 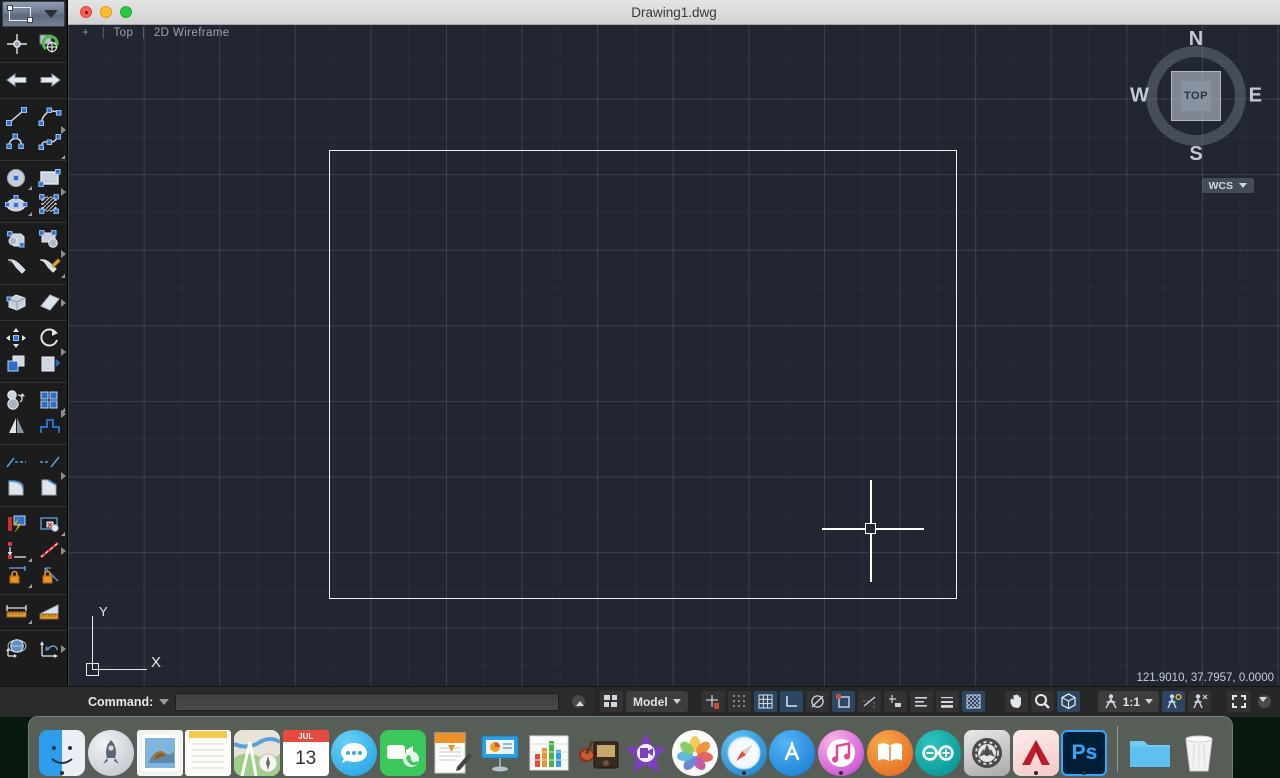 I want to click on object-snap-toggle, so click(x=843, y=701).